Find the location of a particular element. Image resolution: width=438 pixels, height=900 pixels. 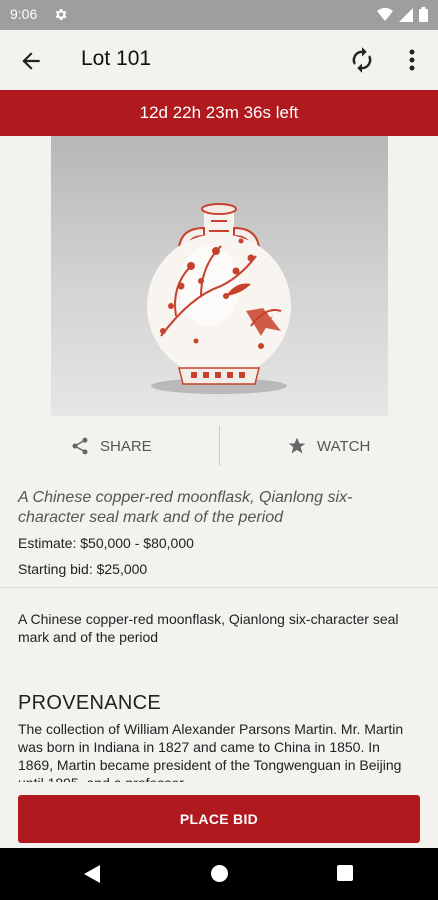

watch-button: WATCH is located at coordinates (328, 446).